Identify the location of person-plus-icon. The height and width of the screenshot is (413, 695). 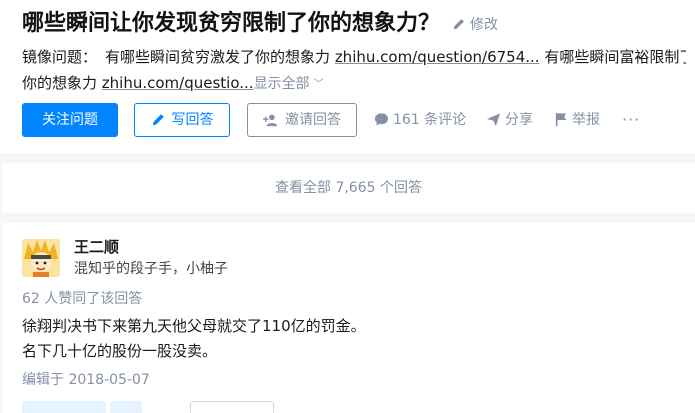
(270, 120).